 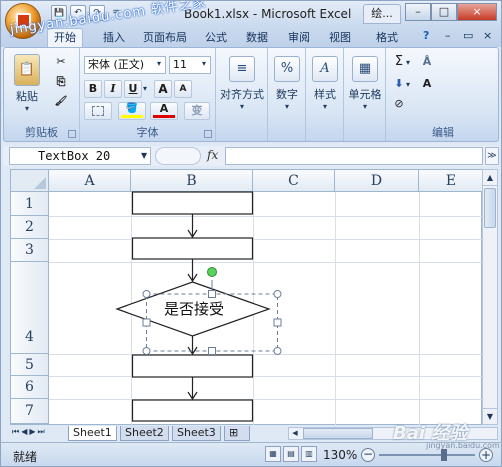 I want to click on restore-button: □, so click(x=444, y=12).